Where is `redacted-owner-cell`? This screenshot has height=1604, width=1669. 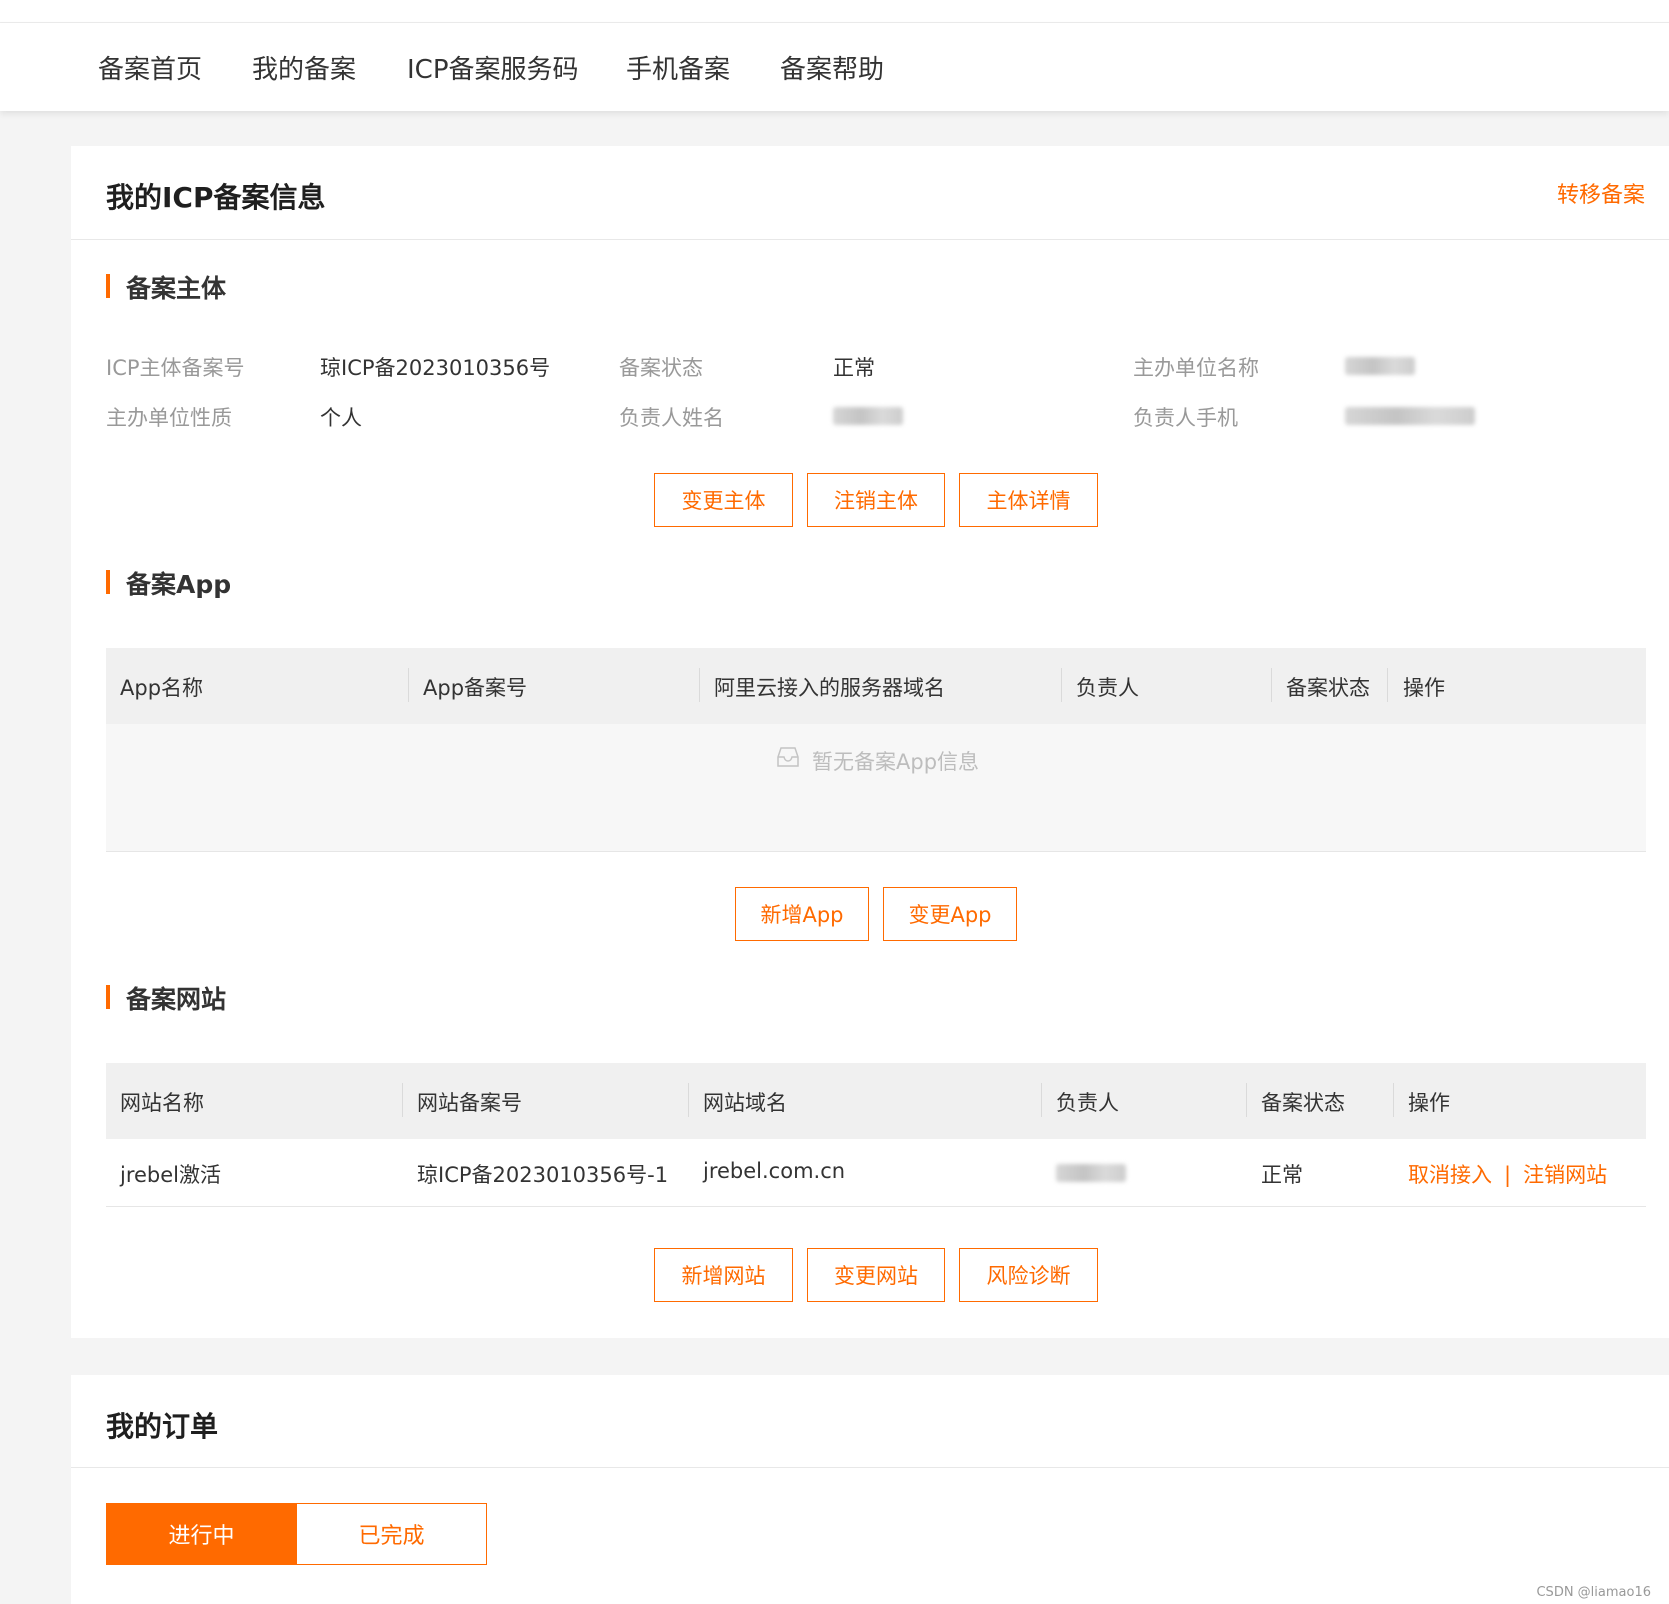
redacted-owner-cell is located at coordinates (1091, 1173).